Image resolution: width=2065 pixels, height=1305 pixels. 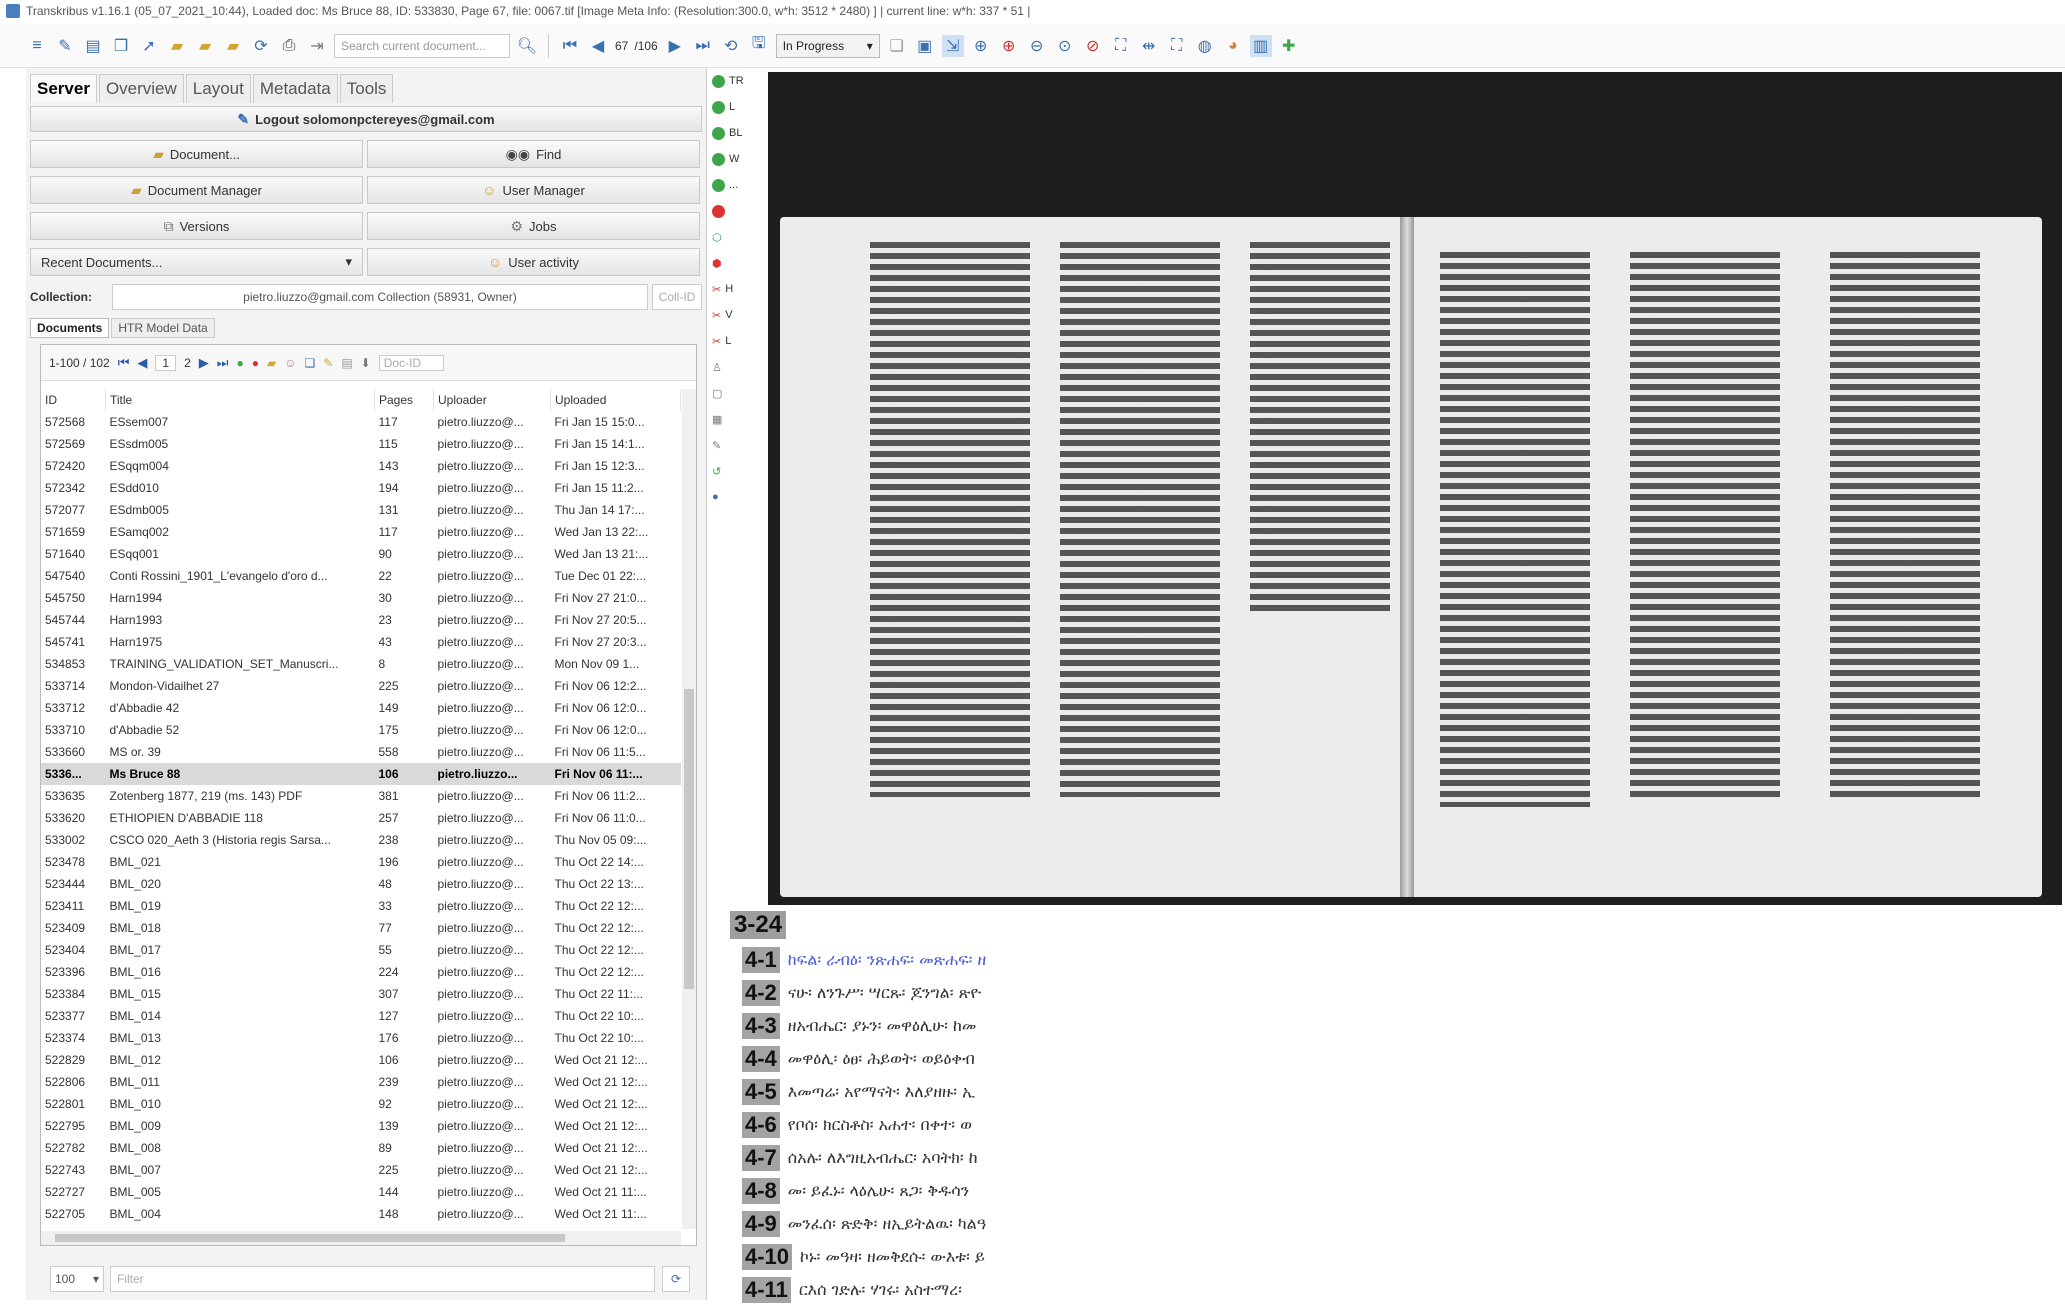 I want to click on column-header-pages: Pages, so click(x=404, y=400).